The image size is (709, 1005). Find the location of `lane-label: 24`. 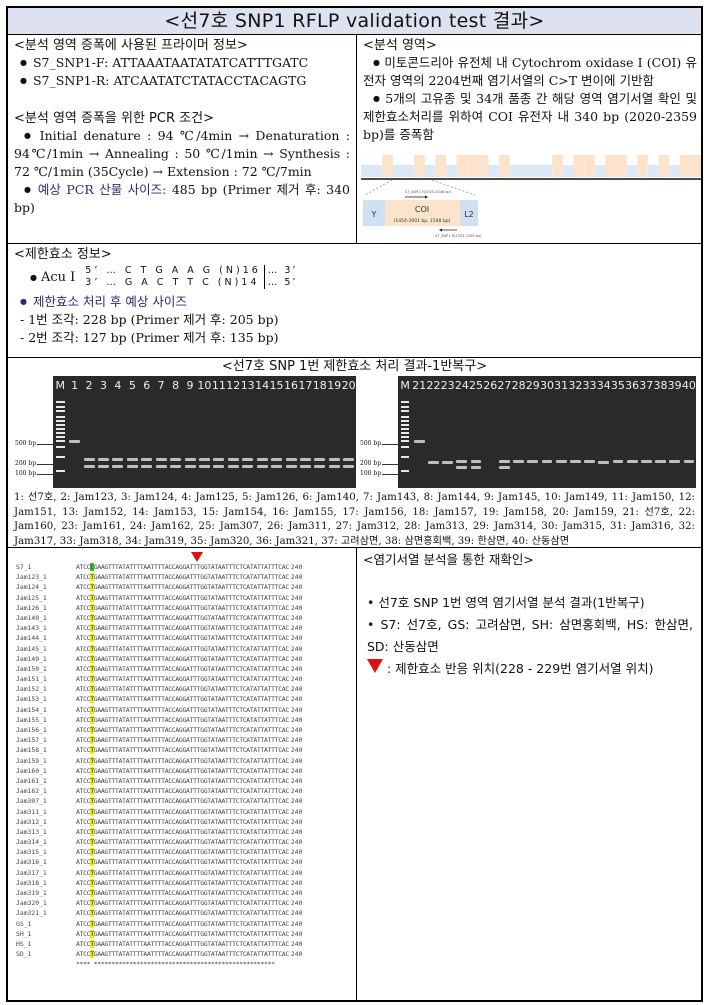

lane-label: 24 is located at coordinates (461, 385).